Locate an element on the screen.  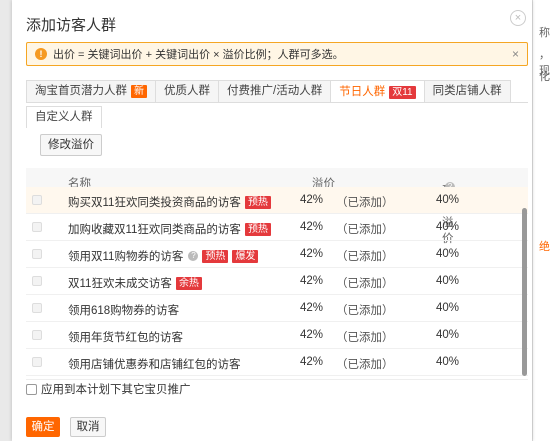
notice-close-icon: × is located at coordinates (515, 54).